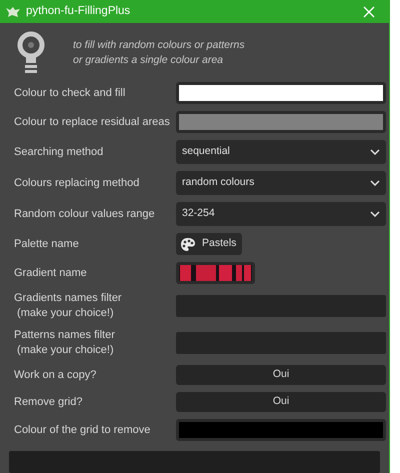  I want to click on field-label: Gradient name, so click(51, 273).